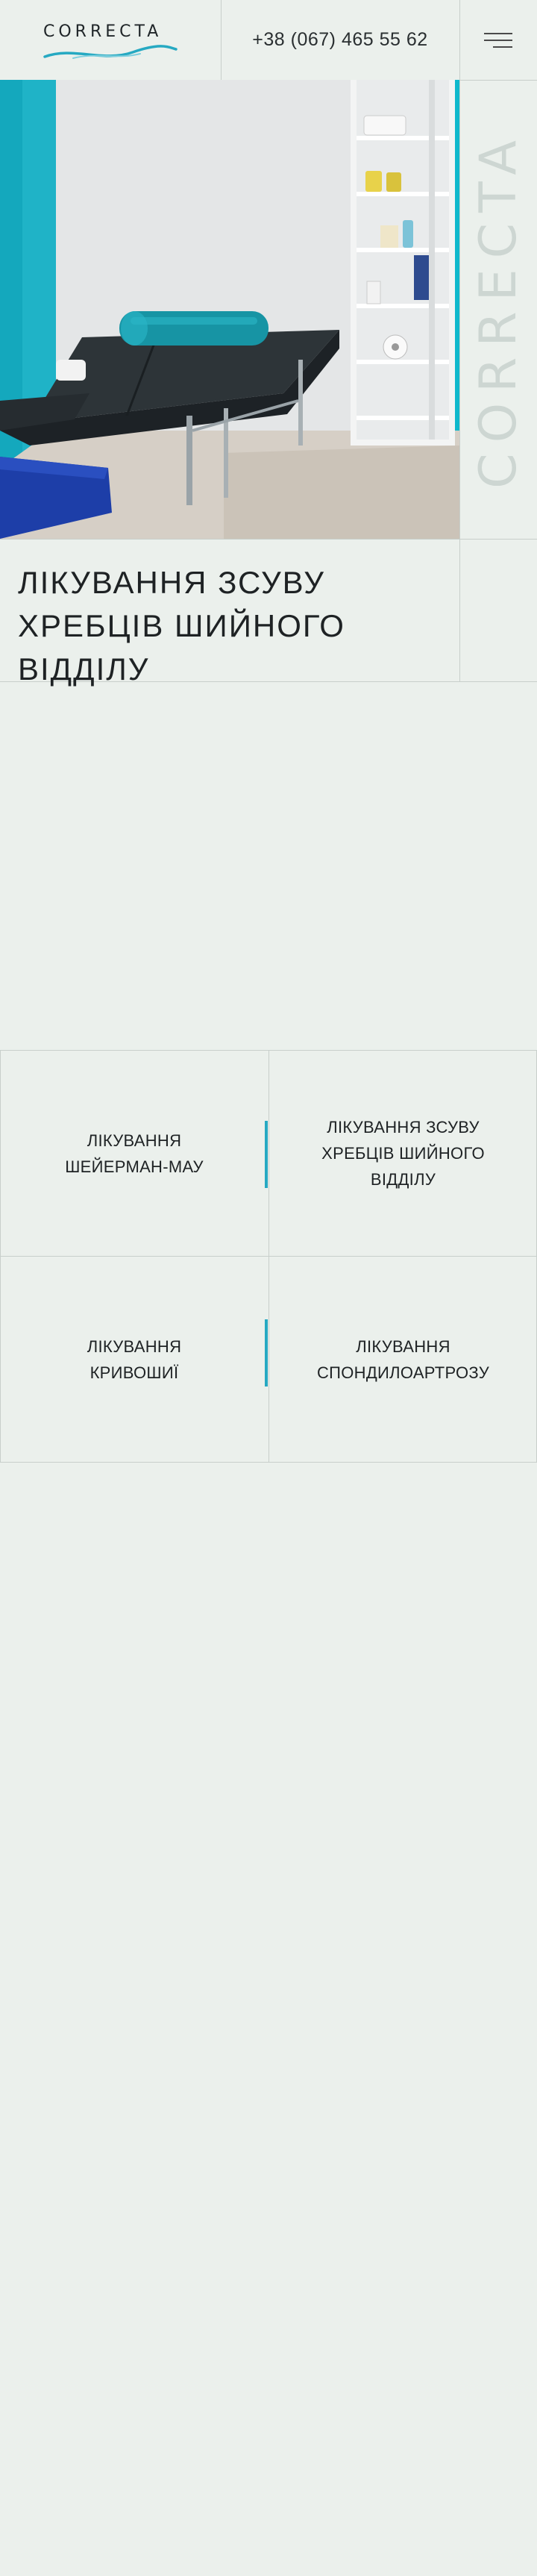 The height and width of the screenshot is (2576, 537). I want to click on link-card-label: ЛІКУВАННЯ ЗСУВУ ХРЕБЦІВ ШИЙНОГО ВІДДІЛУ, so click(403, 1153).